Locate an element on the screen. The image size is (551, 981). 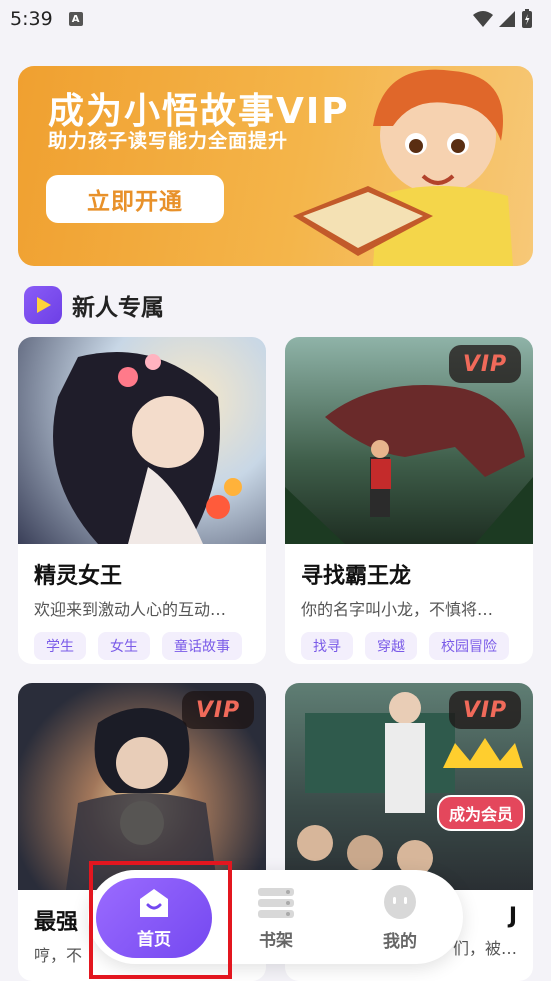
banner-subtitle: 助力孩子读写能力全面提升 is located at coordinates (168, 141).